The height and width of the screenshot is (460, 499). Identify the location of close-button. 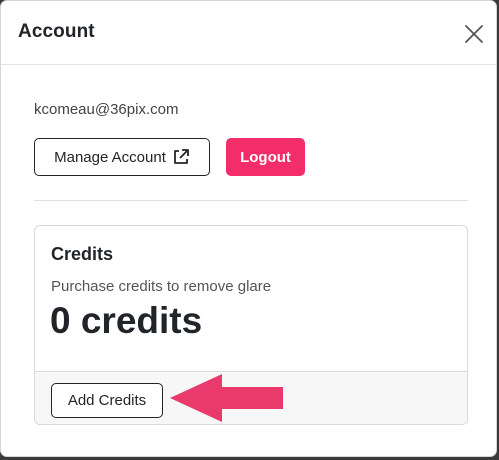
(474, 34).